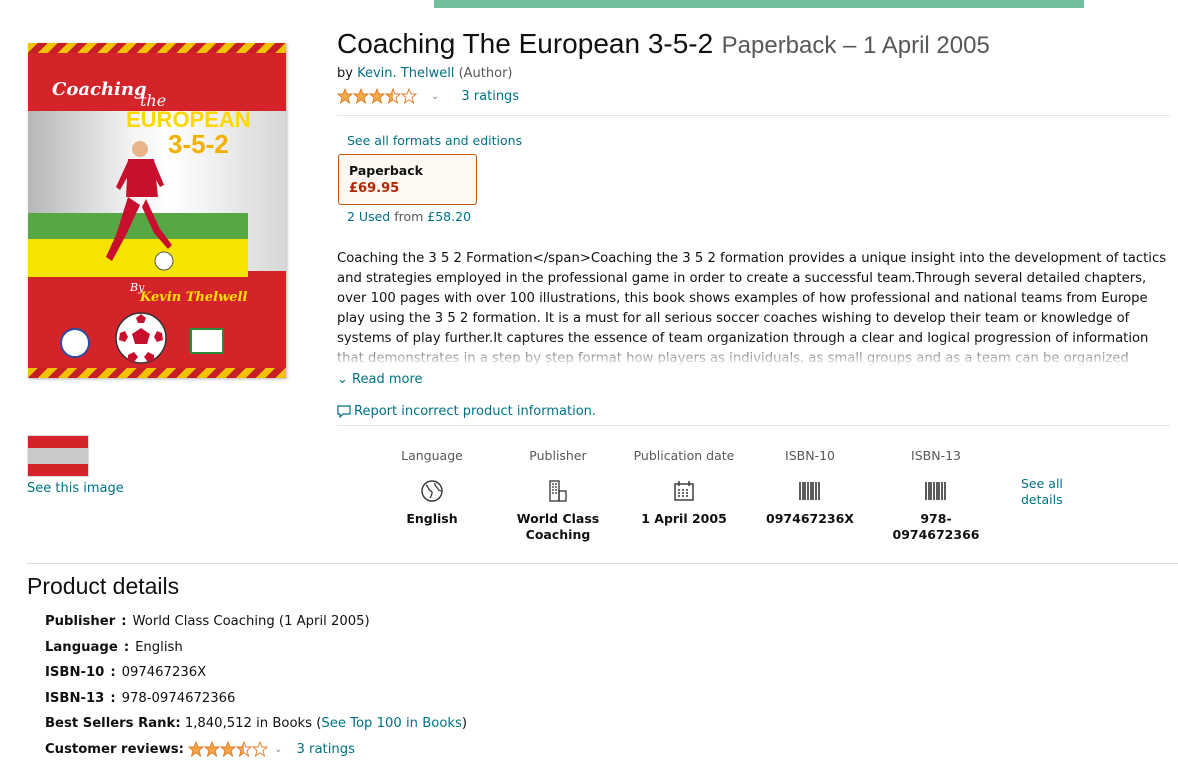 The image size is (1178, 768). I want to click on see-this-image-link: See this image, so click(75, 488).